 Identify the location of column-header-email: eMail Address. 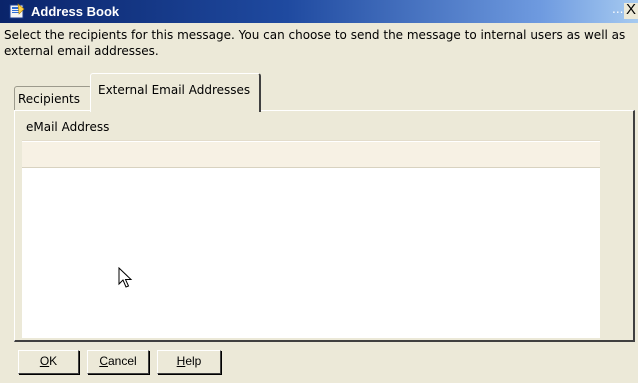
(311, 128).